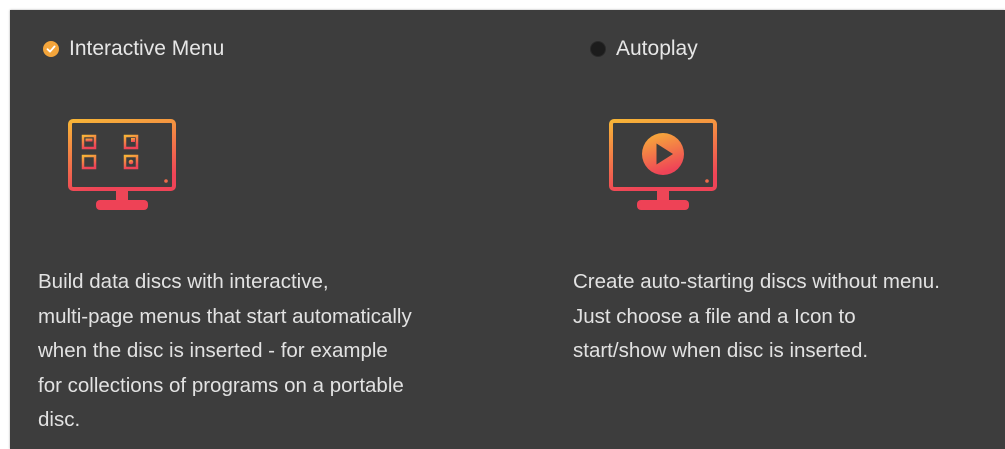  I want to click on autoplay-radio-row: Autoplay, so click(644, 49).